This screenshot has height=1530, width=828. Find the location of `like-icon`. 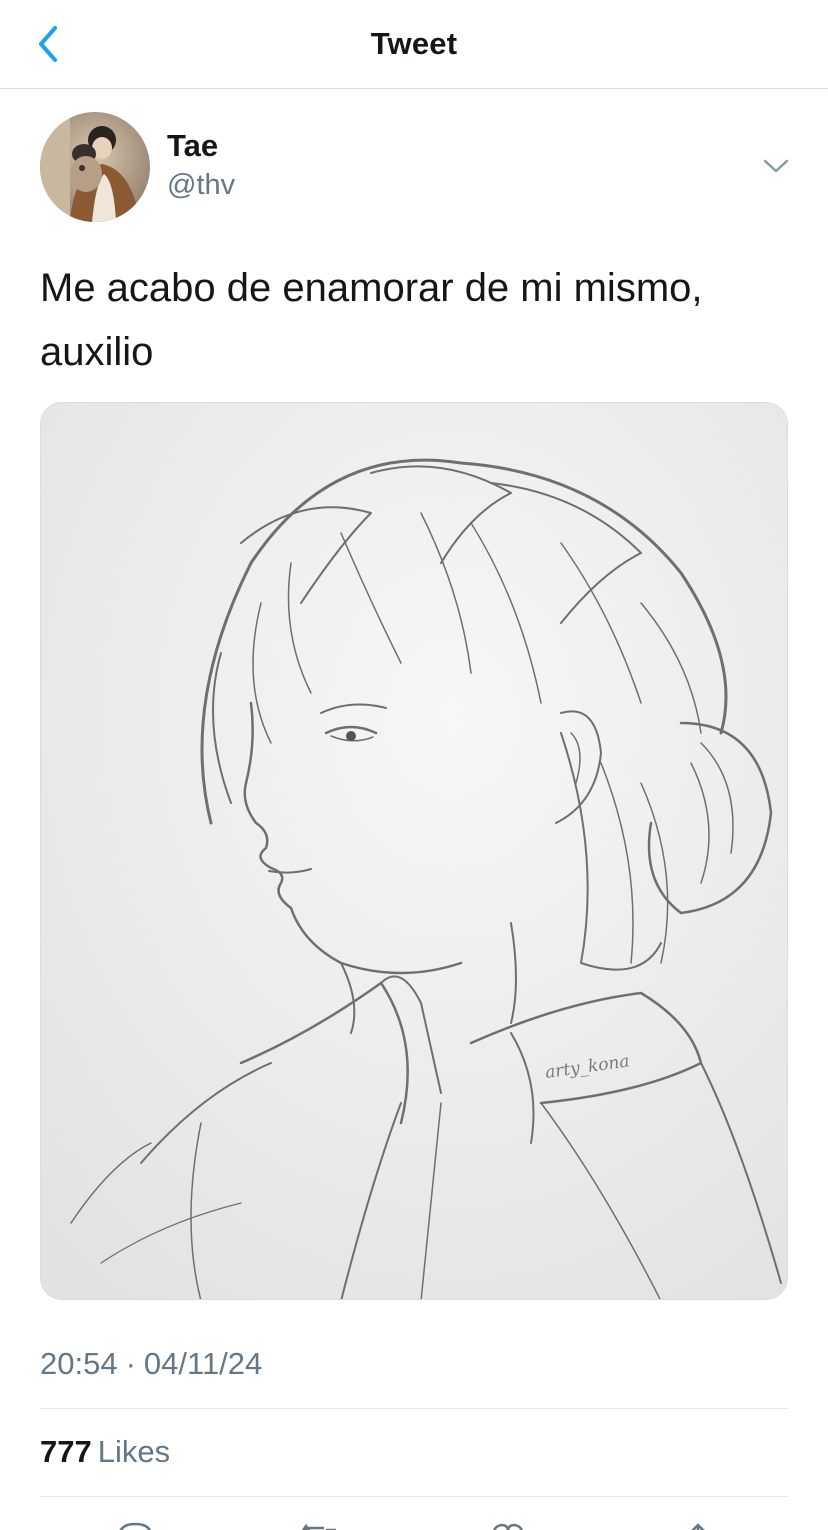

like-icon is located at coordinates (508, 1526).